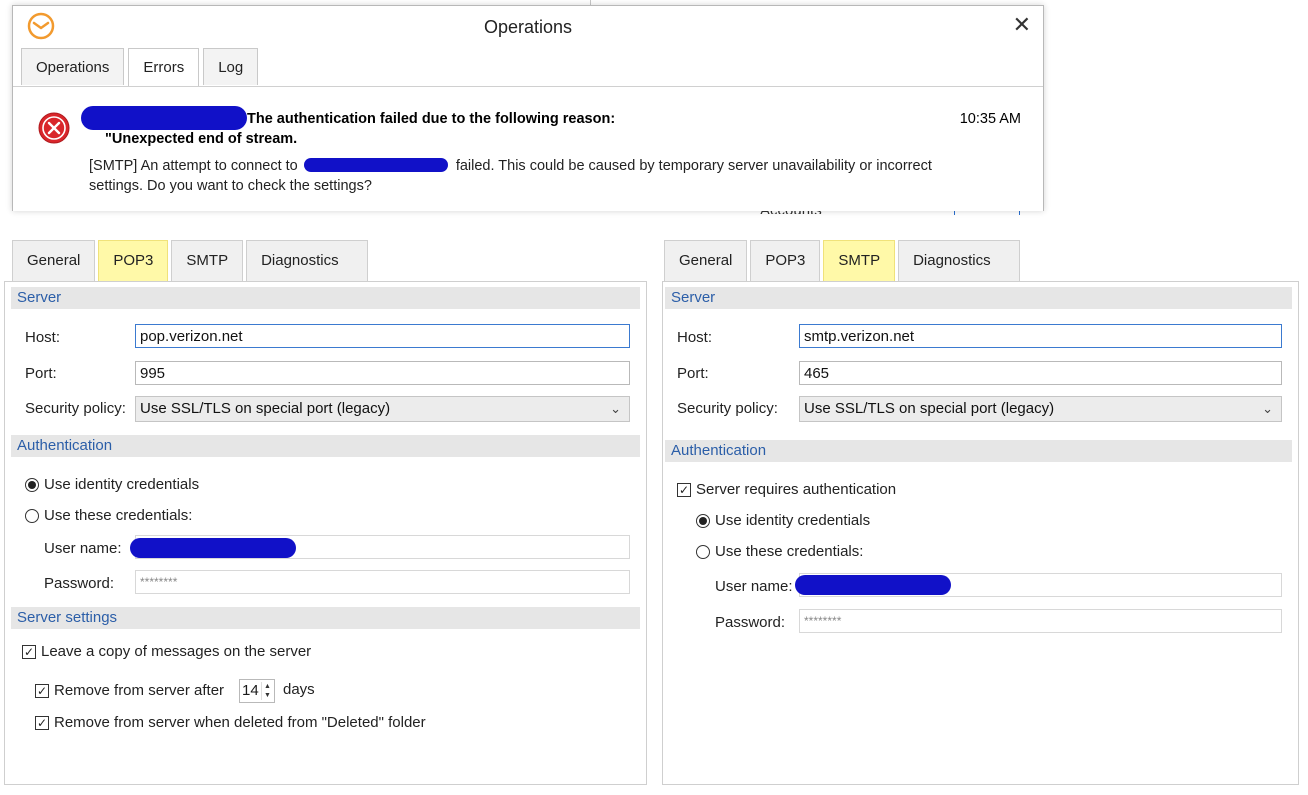 This screenshot has width=1308, height=795. What do you see at coordinates (29, 652) in the screenshot?
I see `leave-copy-checkbox: ✓` at bounding box center [29, 652].